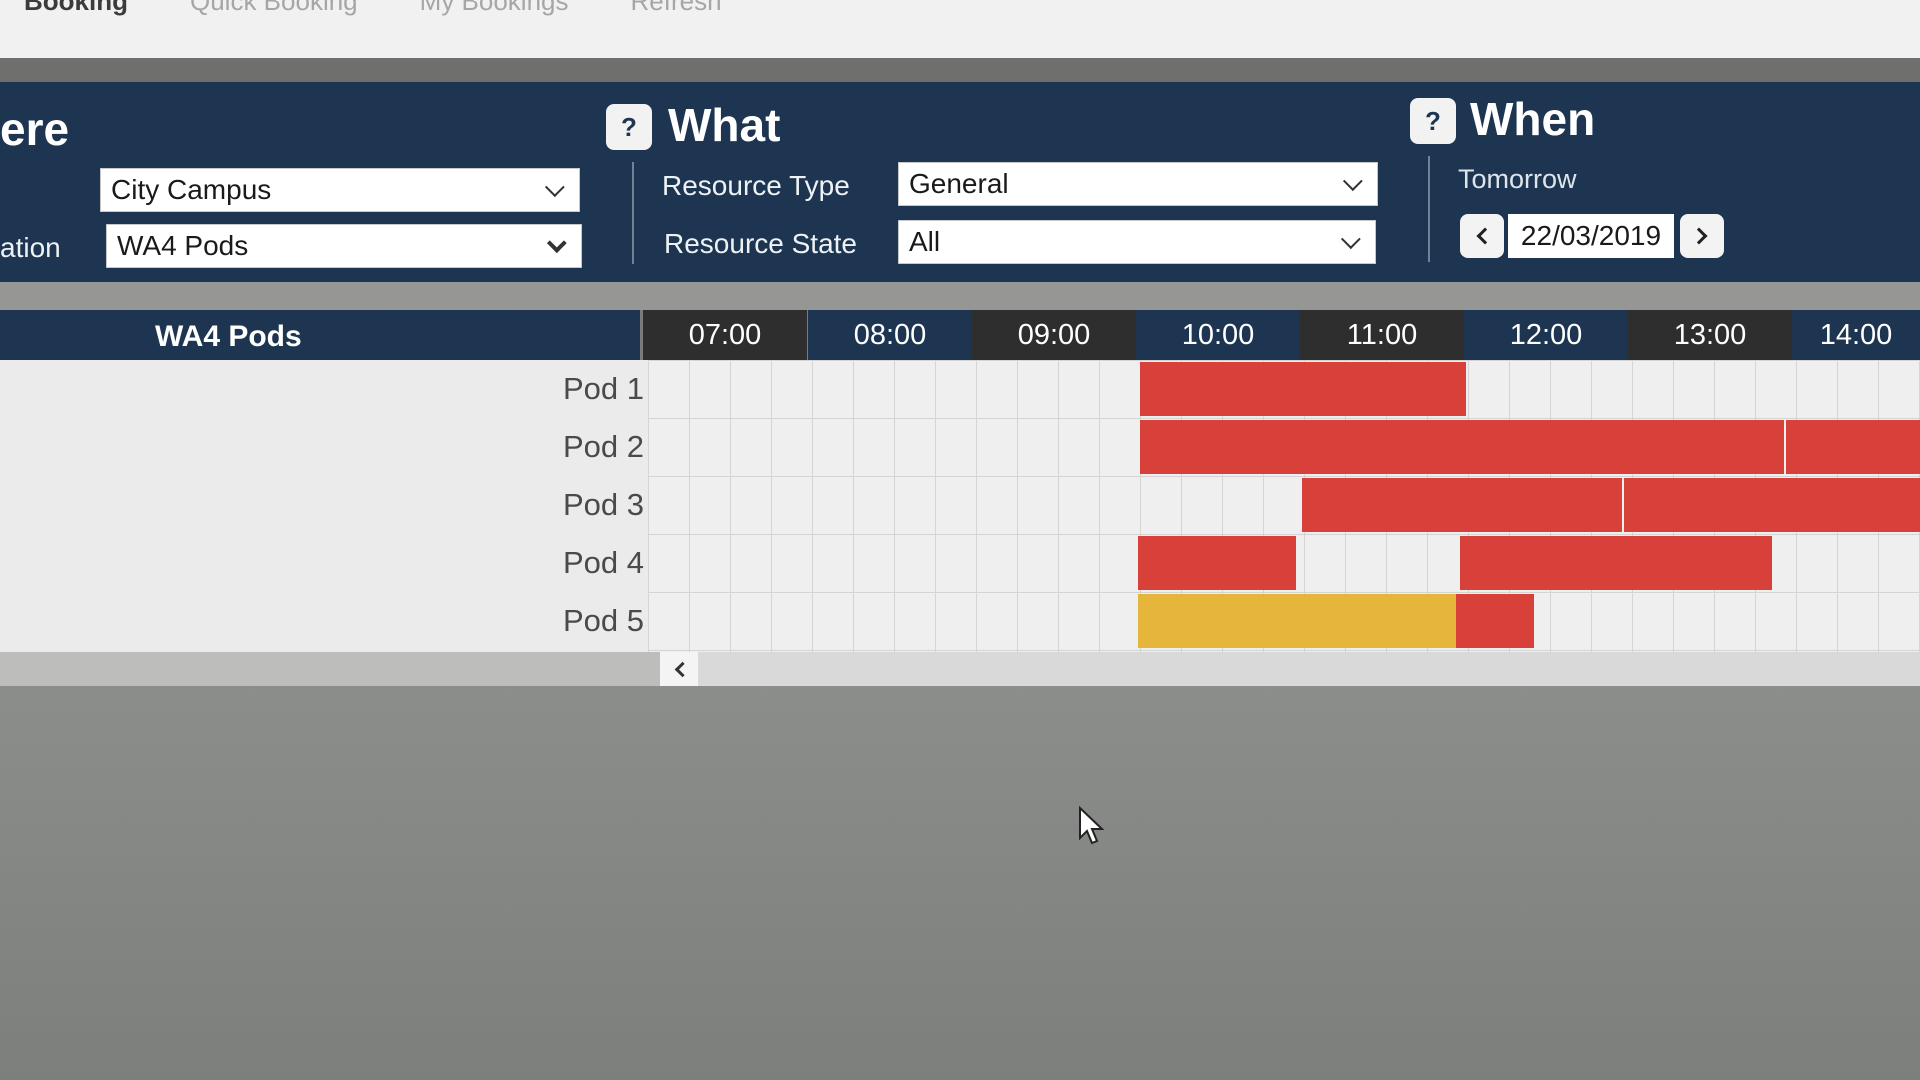 This screenshot has width=1920, height=1080. I want to click on tab-my-bookings: My Bookings, so click(494, 7).